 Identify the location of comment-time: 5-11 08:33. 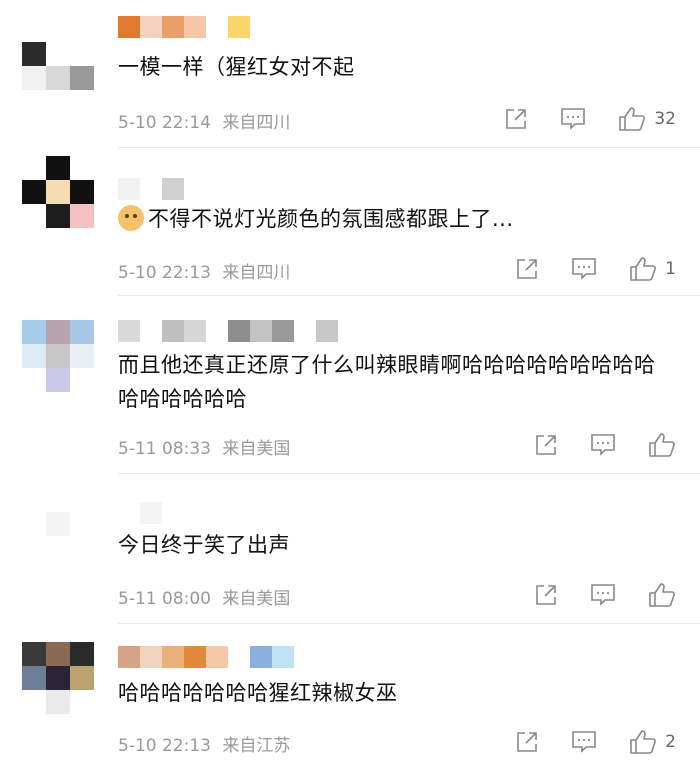
(164, 449).